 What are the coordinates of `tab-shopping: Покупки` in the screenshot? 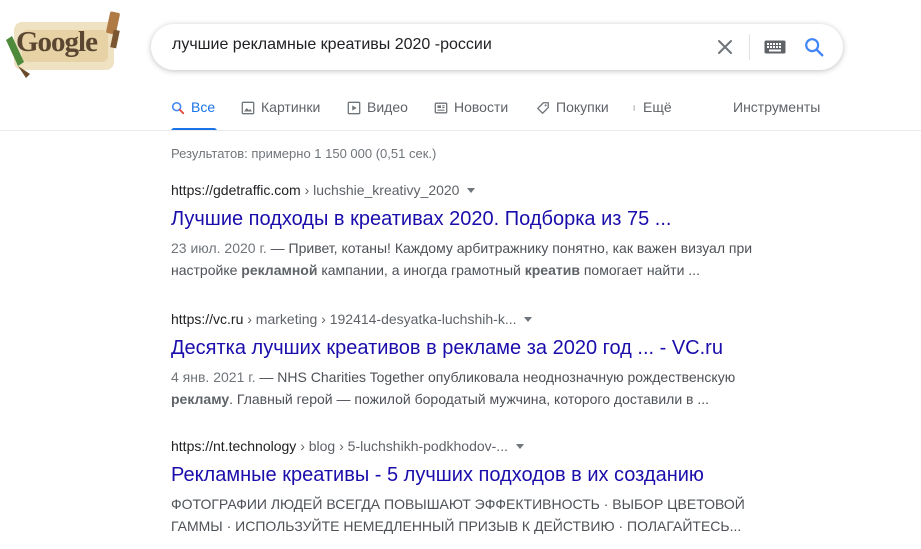 It's located at (572, 115).